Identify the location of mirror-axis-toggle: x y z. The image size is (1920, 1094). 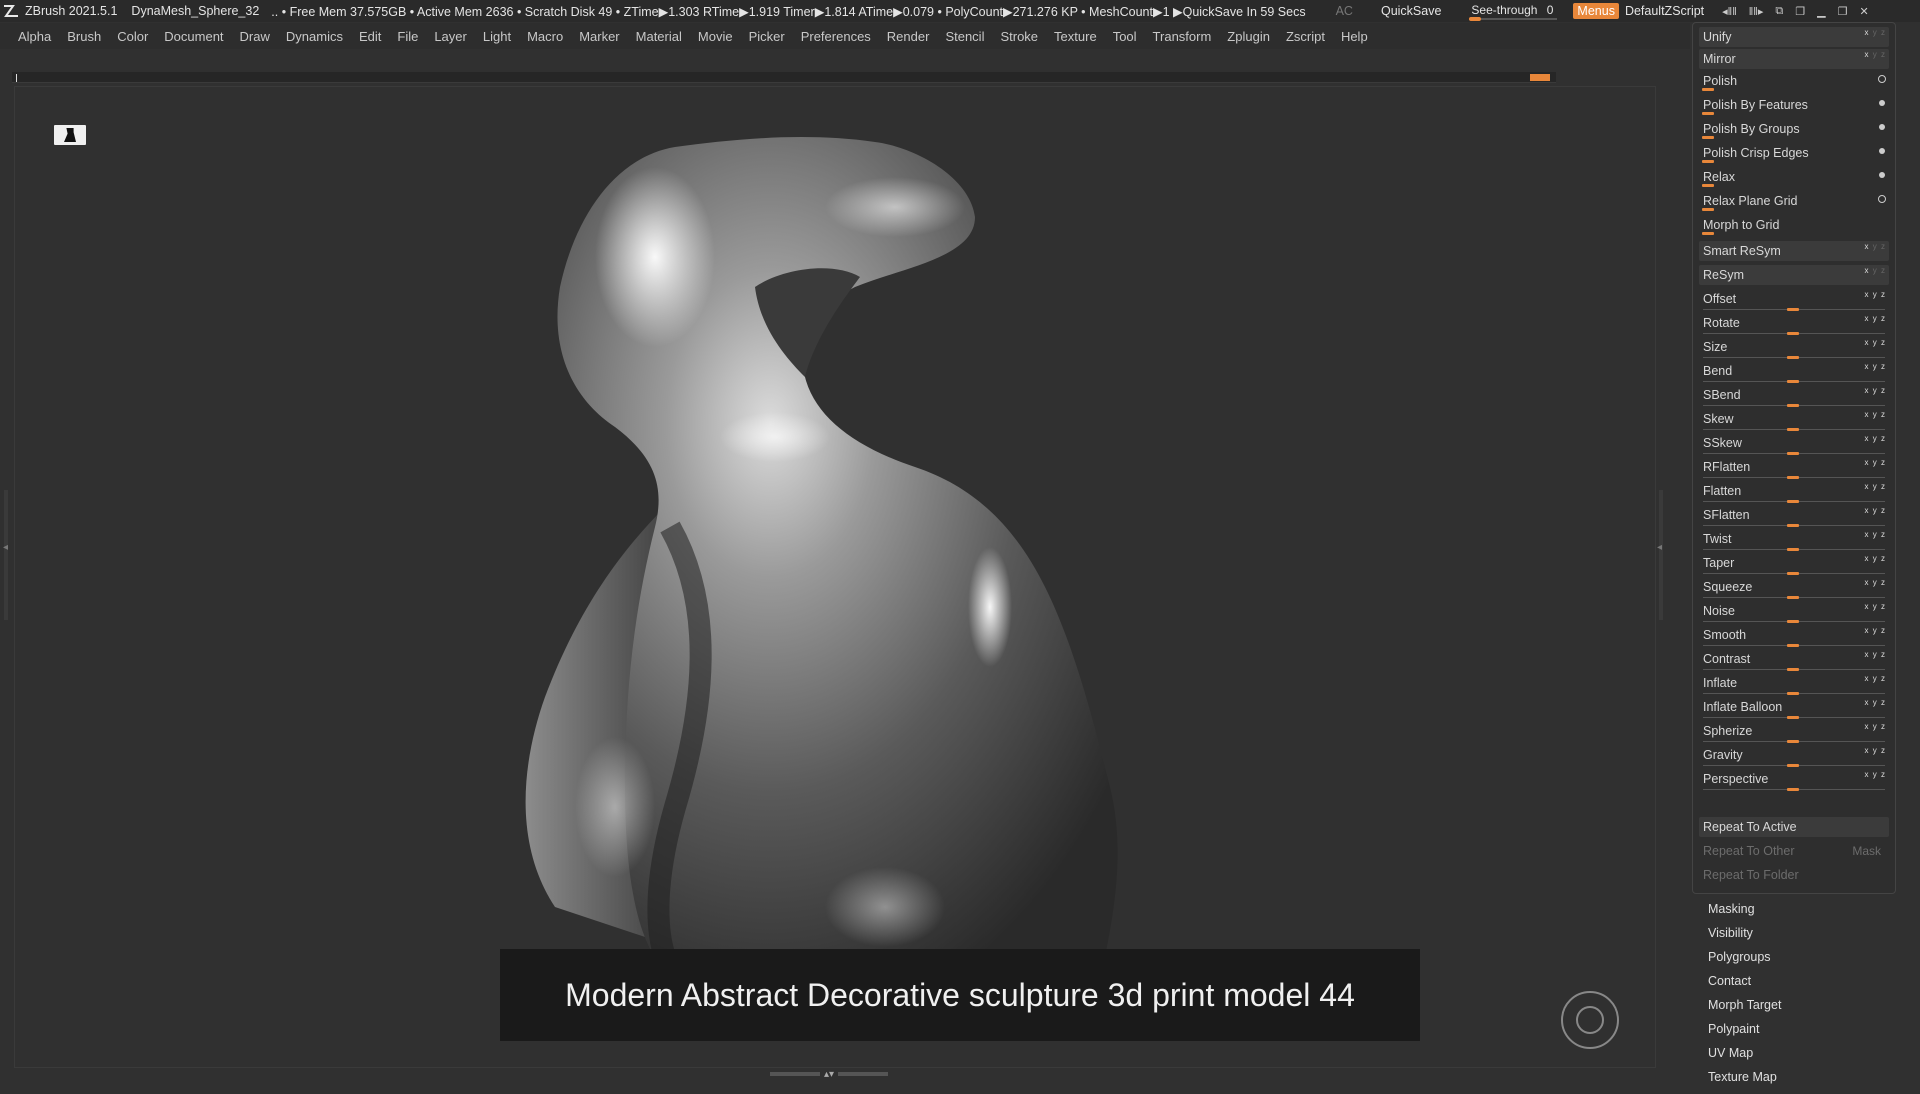
(1875, 54).